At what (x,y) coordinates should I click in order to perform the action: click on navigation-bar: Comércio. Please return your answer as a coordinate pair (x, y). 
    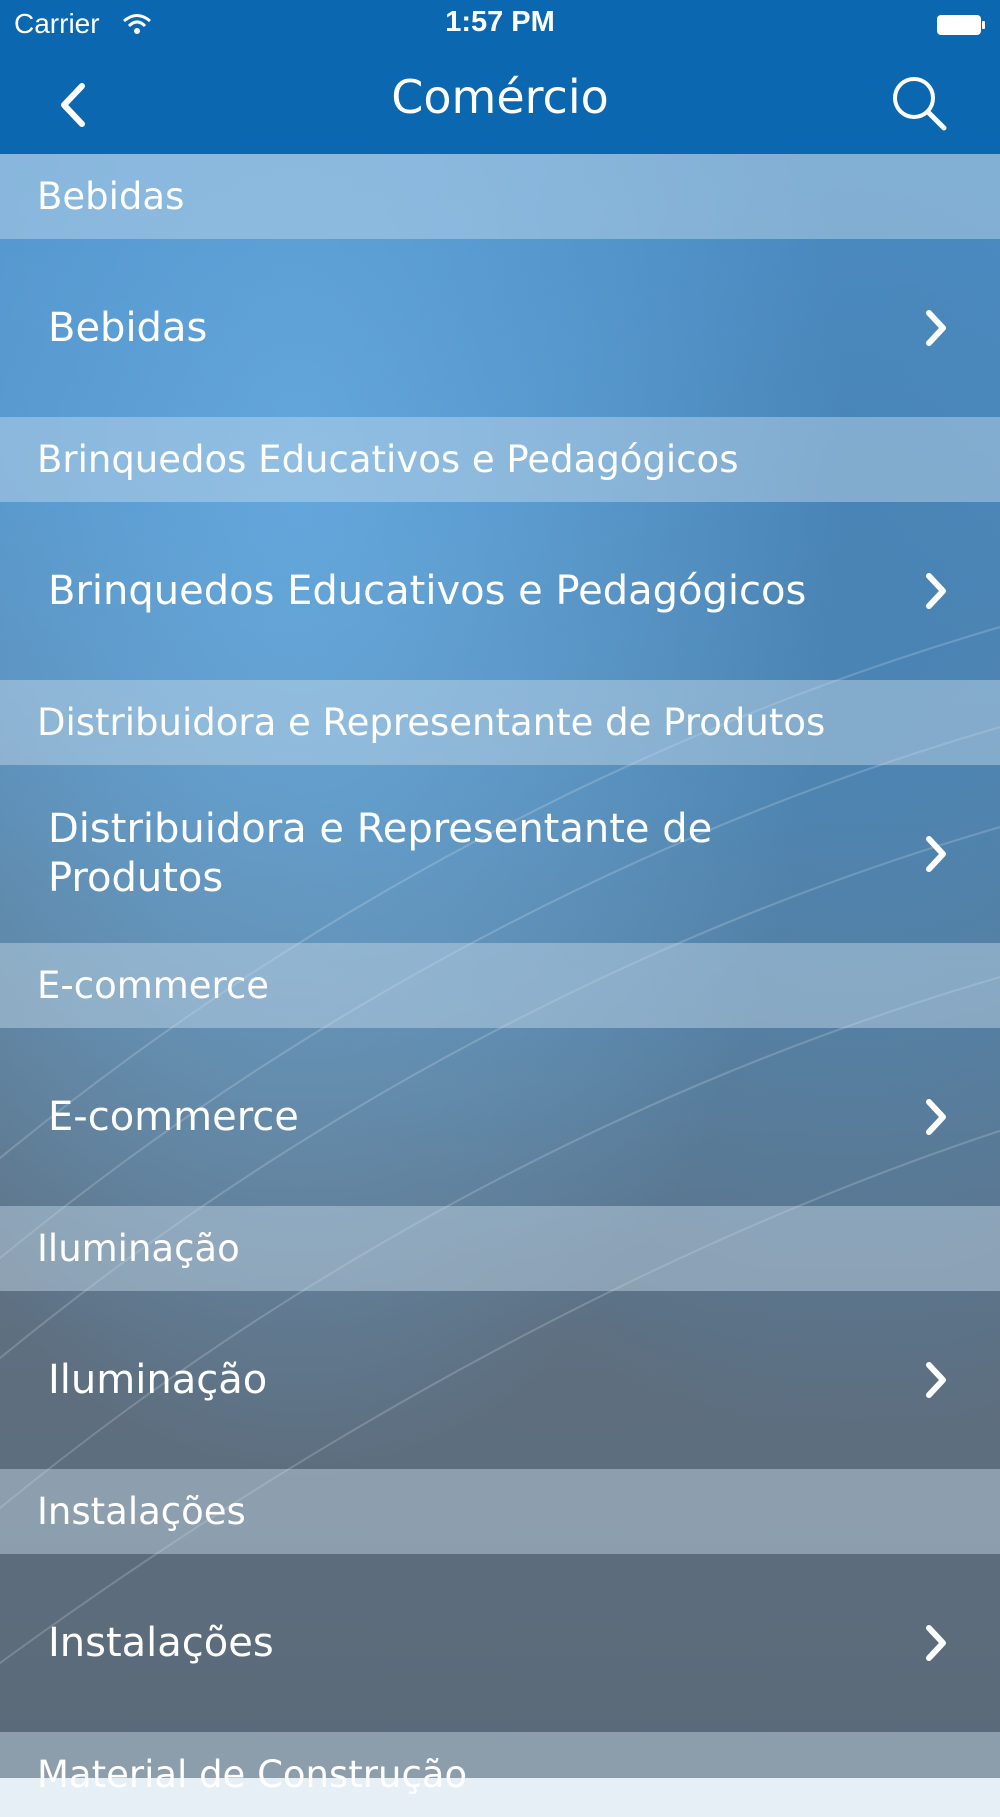
    Looking at the image, I should click on (500, 103).